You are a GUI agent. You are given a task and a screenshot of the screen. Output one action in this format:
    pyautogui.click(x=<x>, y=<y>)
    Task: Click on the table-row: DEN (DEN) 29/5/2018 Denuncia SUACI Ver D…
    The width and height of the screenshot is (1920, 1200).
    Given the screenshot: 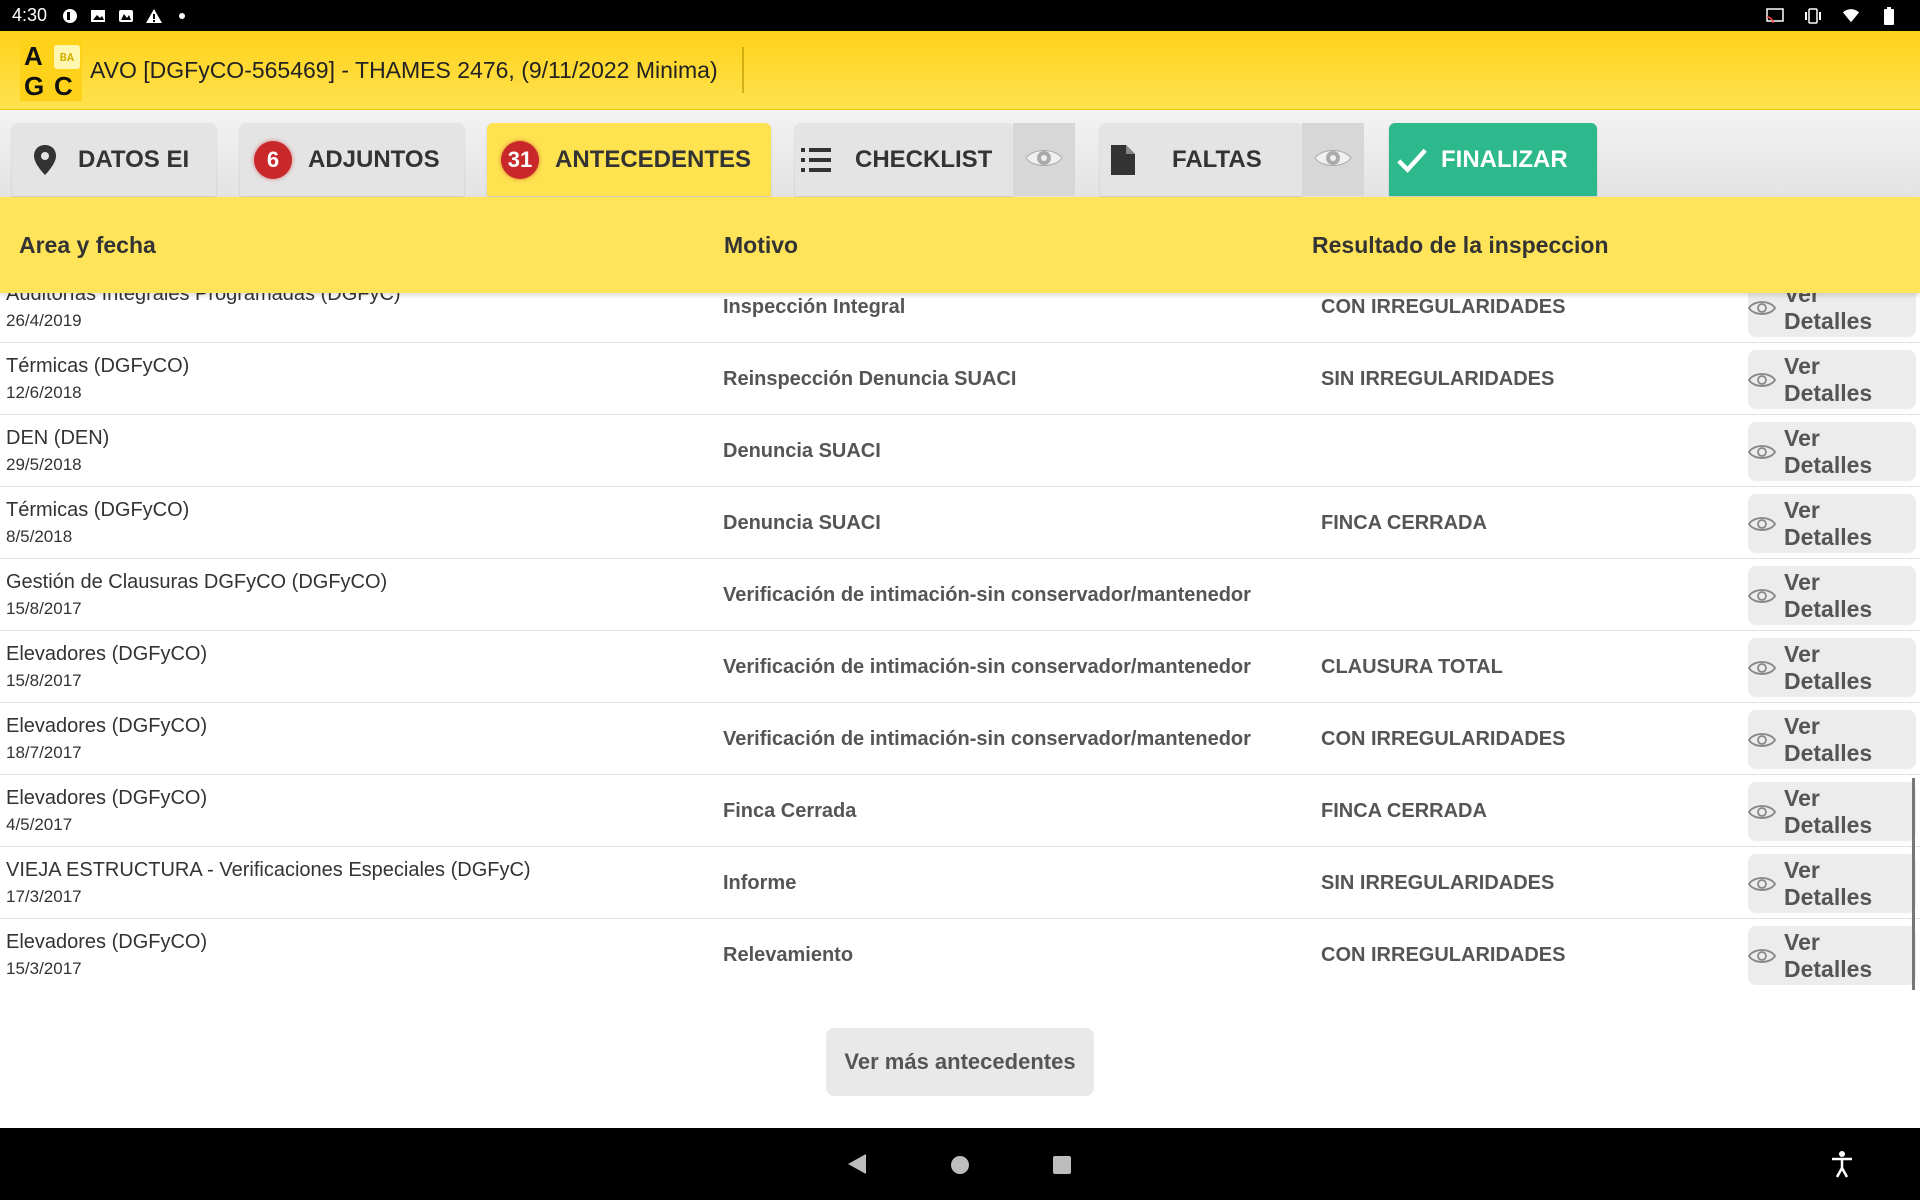 What is the action you would take?
    pyautogui.click(x=960, y=451)
    